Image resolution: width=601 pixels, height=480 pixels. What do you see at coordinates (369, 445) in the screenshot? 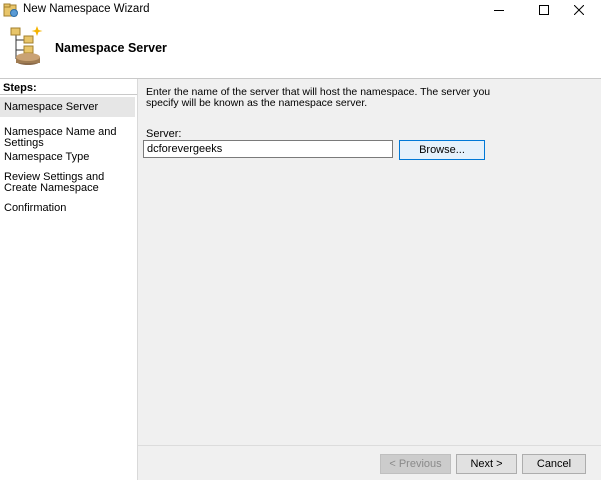
I see `footer-divider` at bounding box center [369, 445].